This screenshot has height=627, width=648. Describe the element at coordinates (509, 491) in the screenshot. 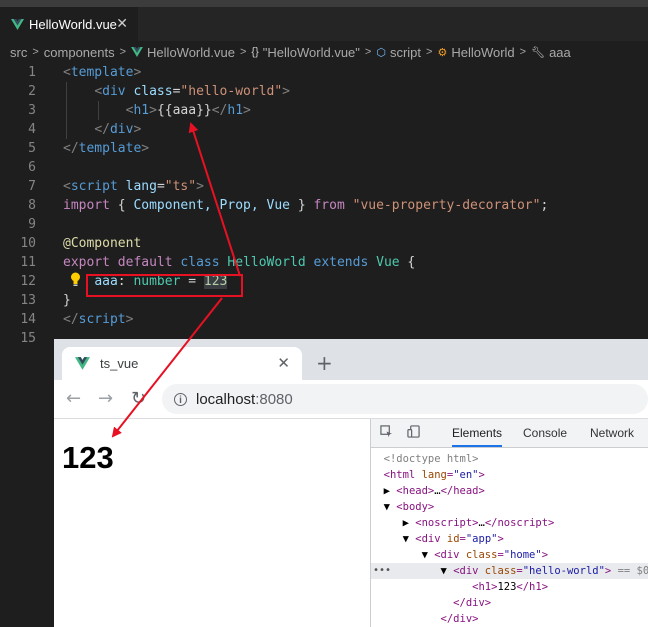

I see `dom-node: ▶ <head>…</head>` at that location.